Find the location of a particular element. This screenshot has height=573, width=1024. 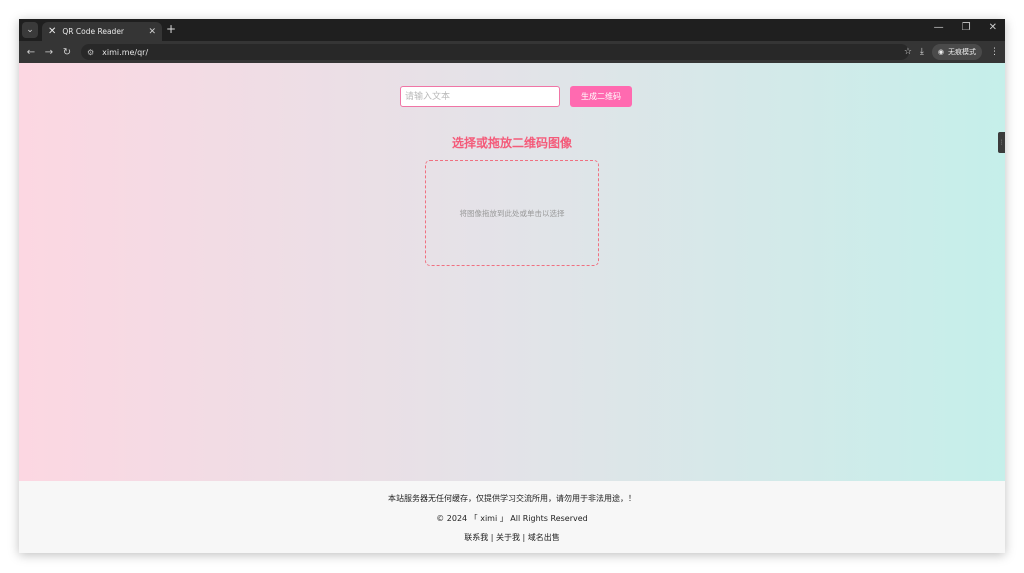

address-bar: ⚙ ximi.me/qr/ is located at coordinates (495, 52).